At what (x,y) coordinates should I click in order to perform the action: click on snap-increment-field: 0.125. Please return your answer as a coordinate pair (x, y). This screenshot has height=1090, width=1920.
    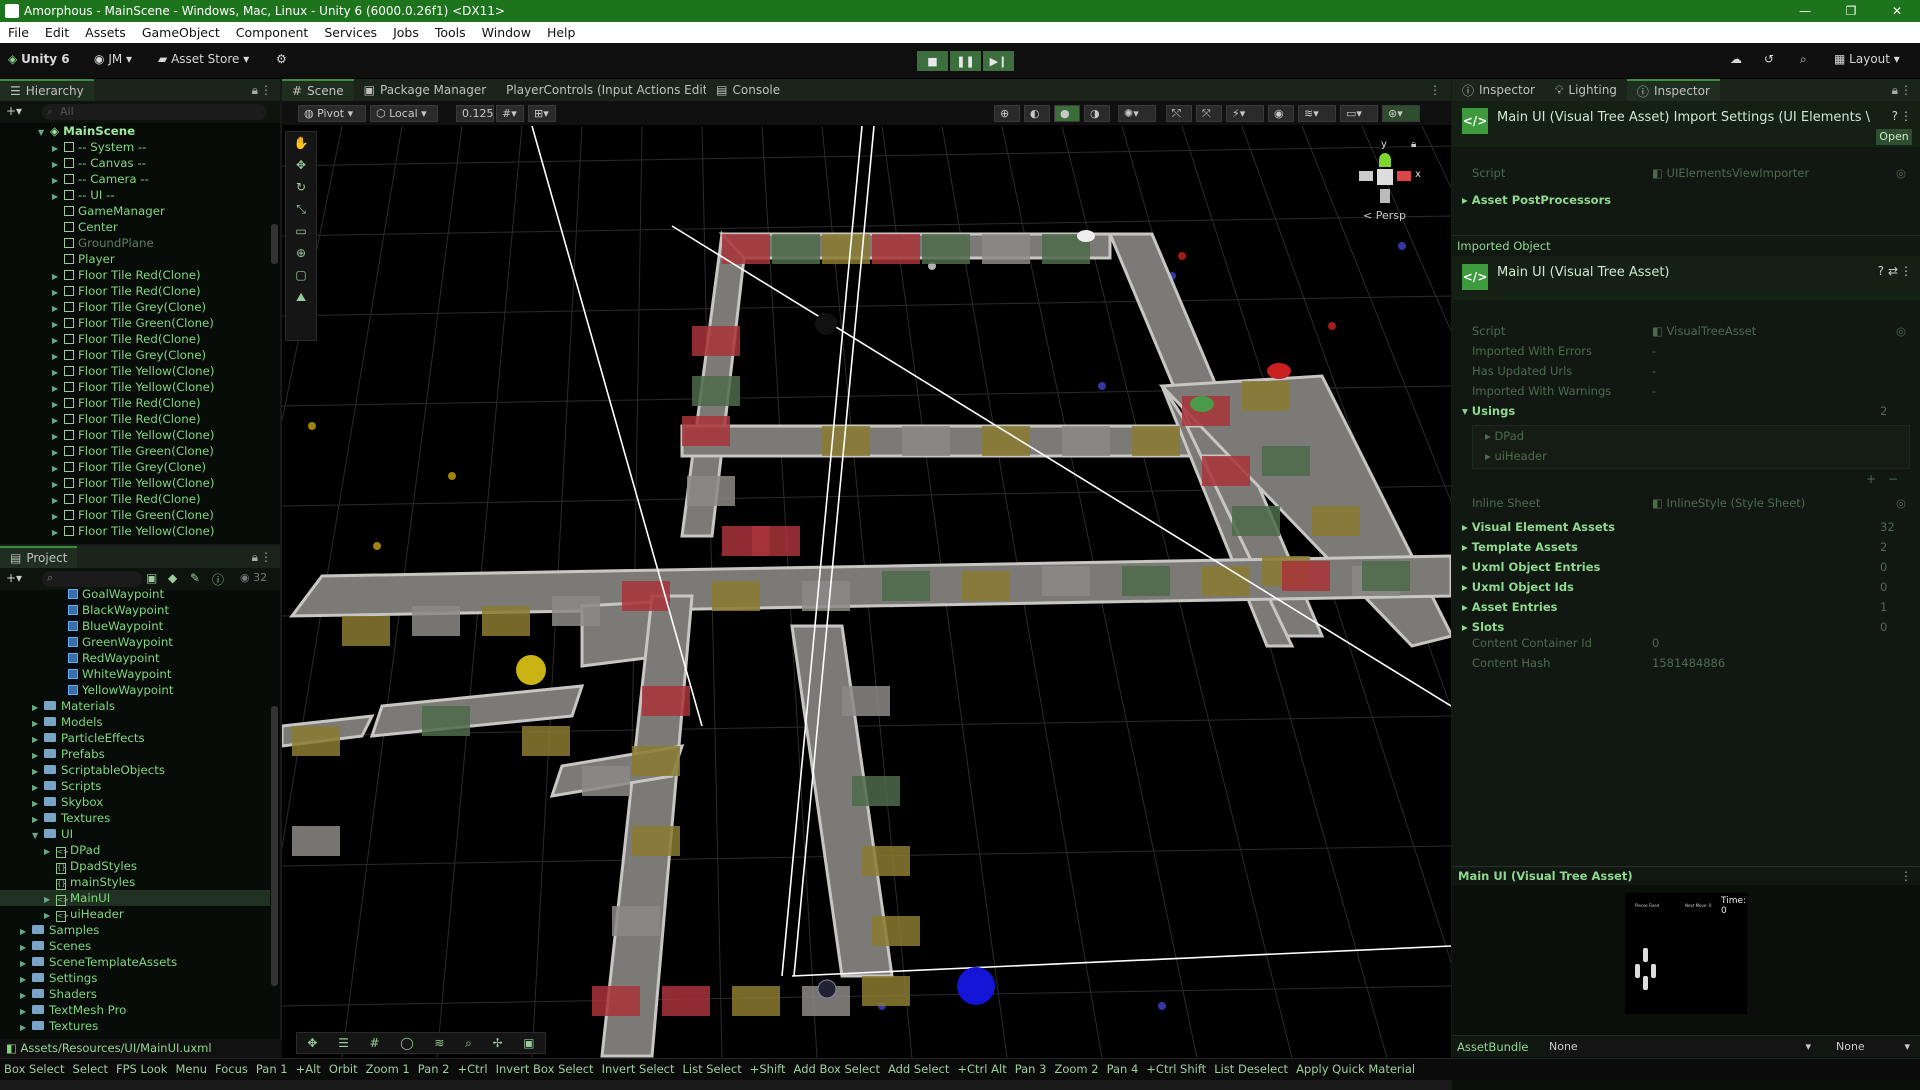
    Looking at the image, I should click on (475, 113).